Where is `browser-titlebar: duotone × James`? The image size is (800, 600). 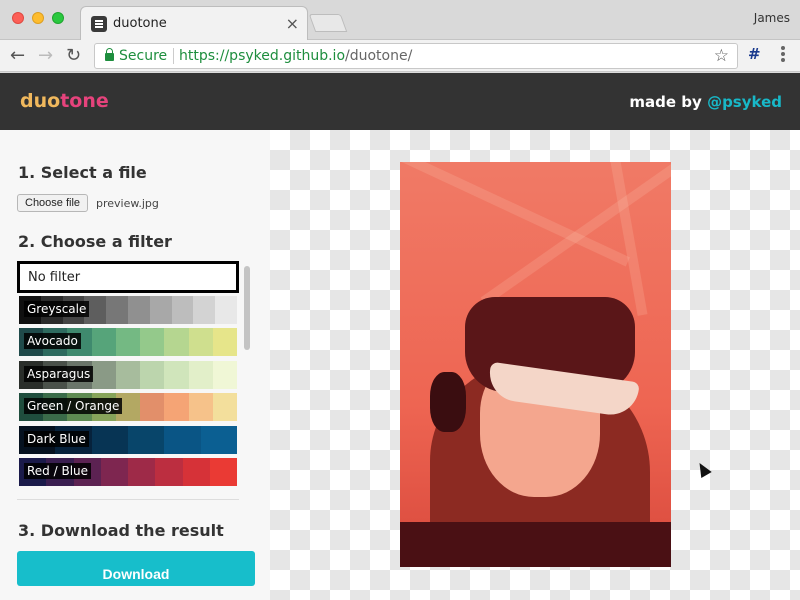 browser-titlebar: duotone × James is located at coordinates (400, 20).